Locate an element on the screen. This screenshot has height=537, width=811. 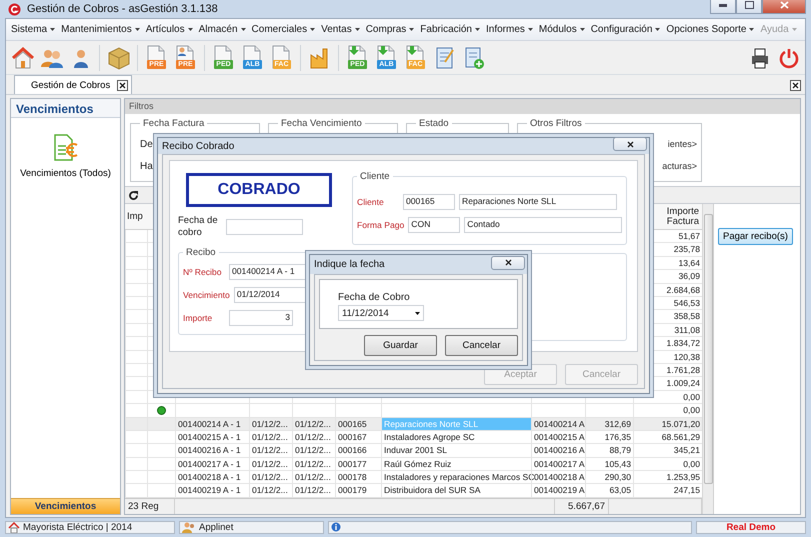
table-cell: Reparaciones Norte SLL is located at coordinates (456, 424).